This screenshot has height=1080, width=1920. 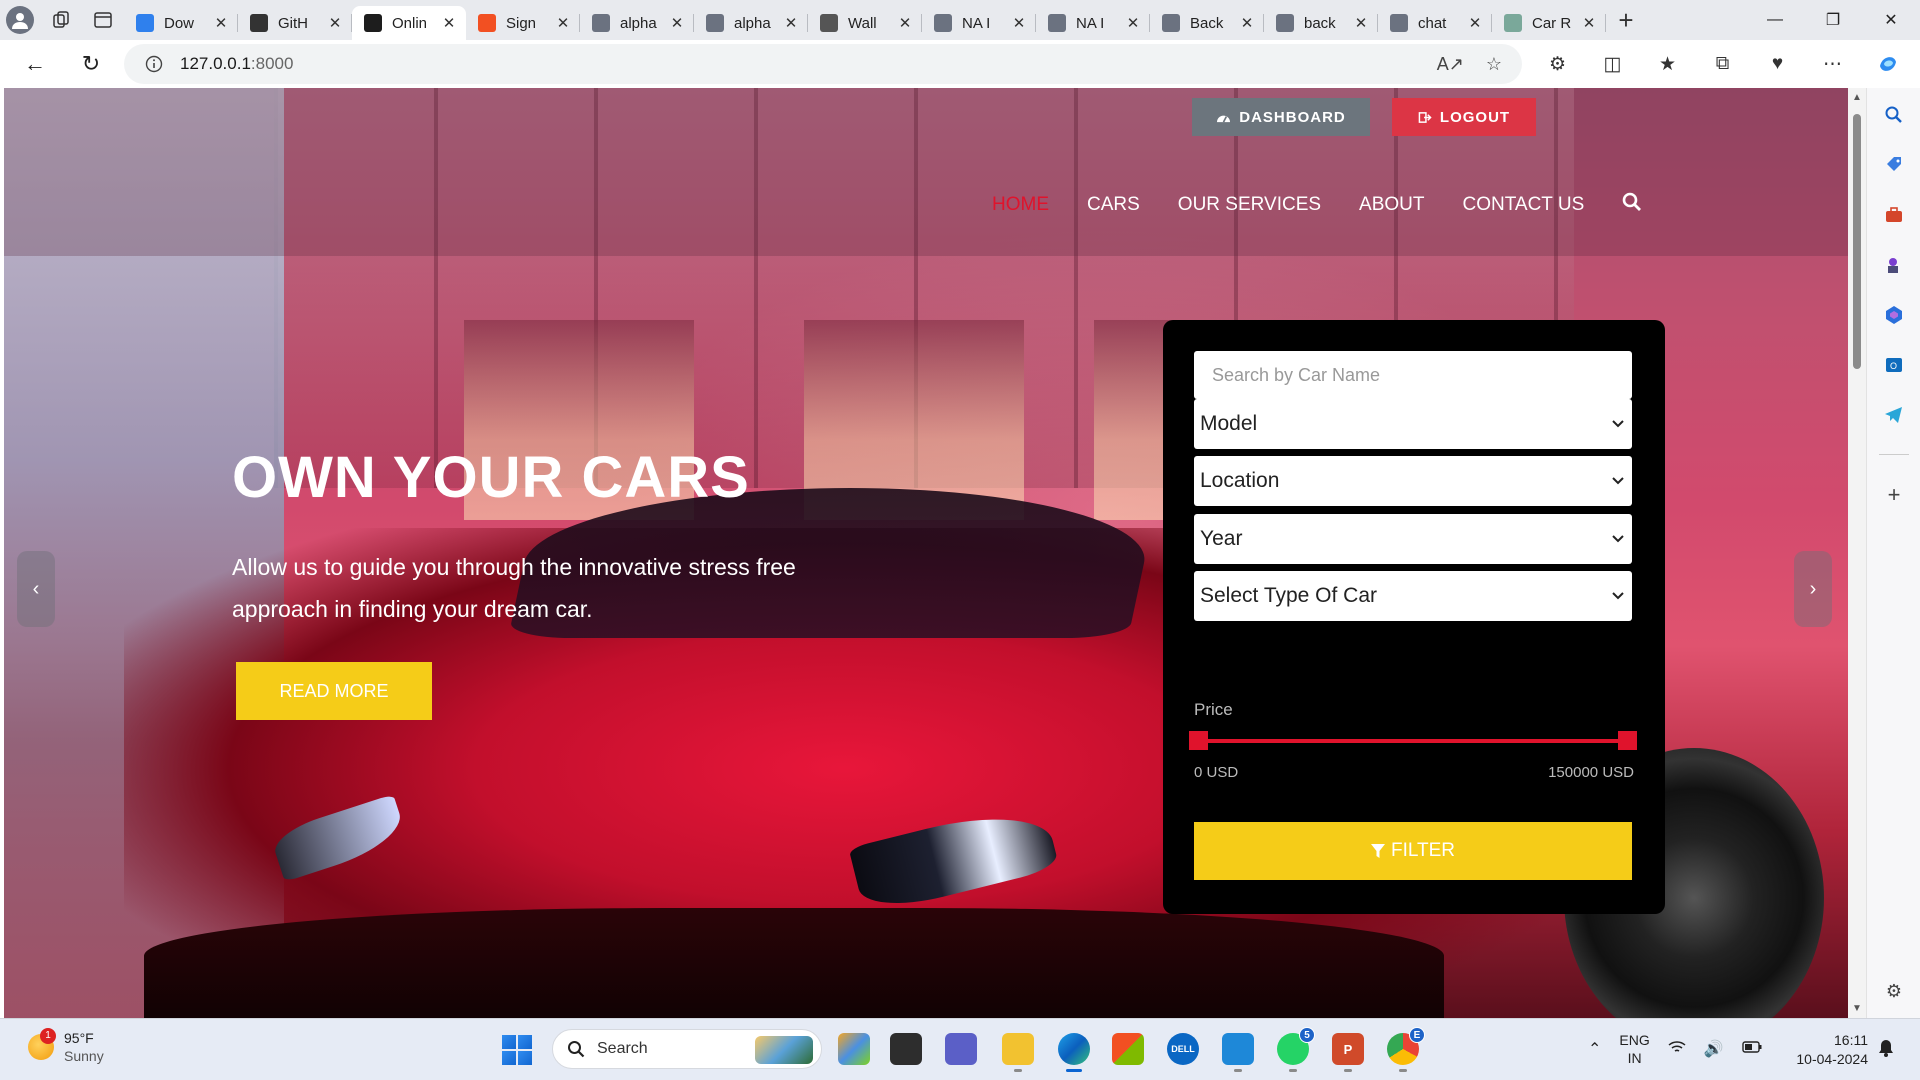 What do you see at coordinates (1557, 64) in the screenshot?
I see `extensions-icon: ⚙` at bounding box center [1557, 64].